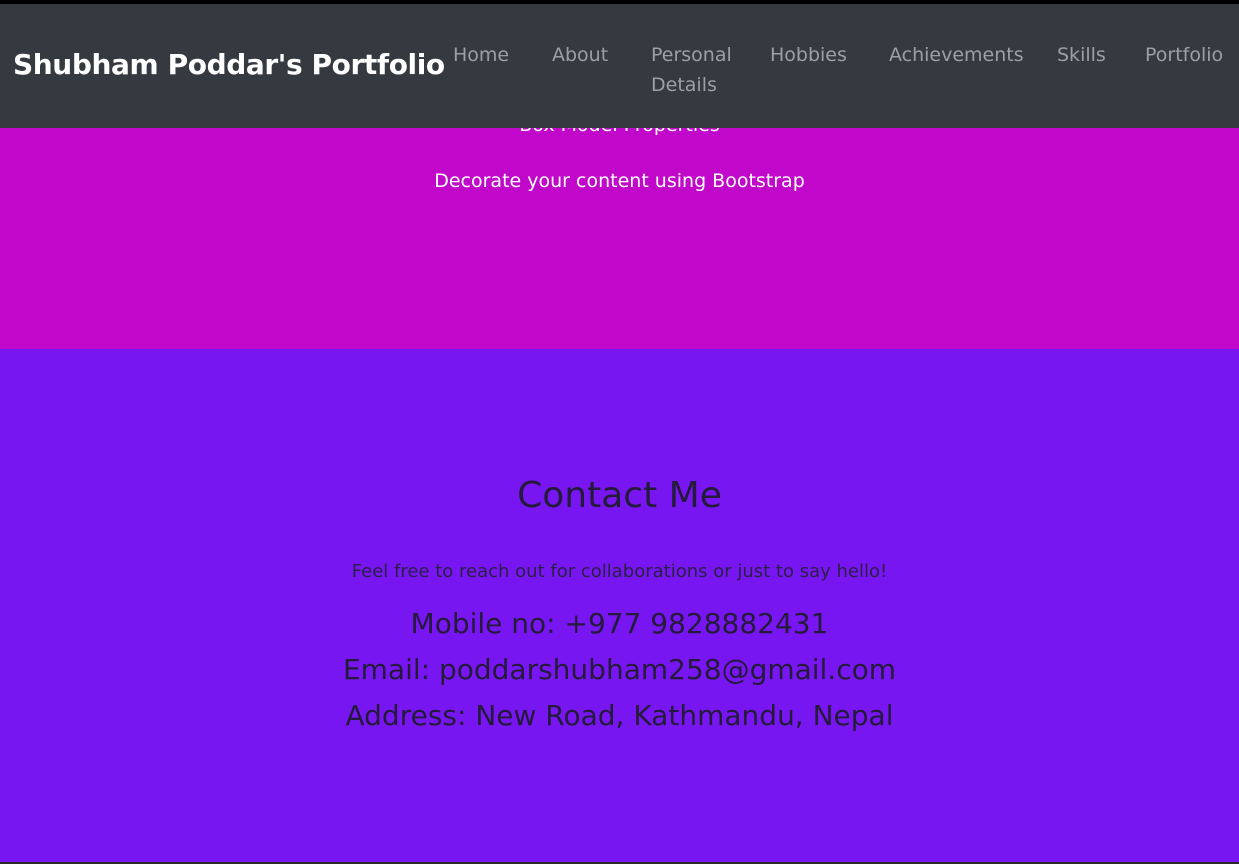 Image resolution: width=1239 pixels, height=864 pixels. Describe the element at coordinates (481, 55) in the screenshot. I see `nav-home: Home` at that location.